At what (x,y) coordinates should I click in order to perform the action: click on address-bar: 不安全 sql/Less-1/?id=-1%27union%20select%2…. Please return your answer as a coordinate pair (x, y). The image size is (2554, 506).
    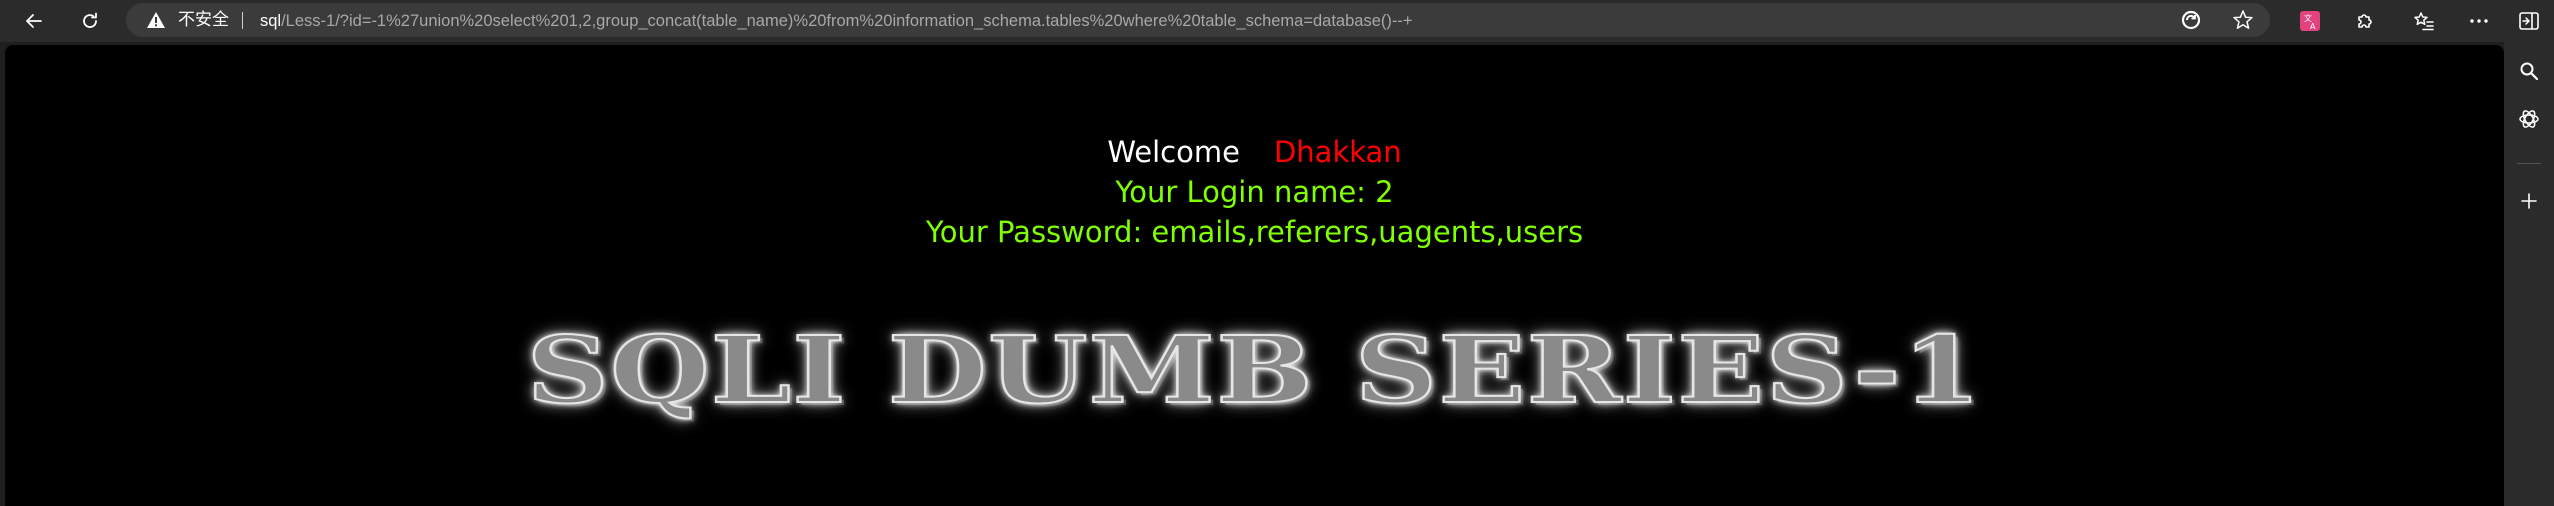
    Looking at the image, I should click on (1198, 20).